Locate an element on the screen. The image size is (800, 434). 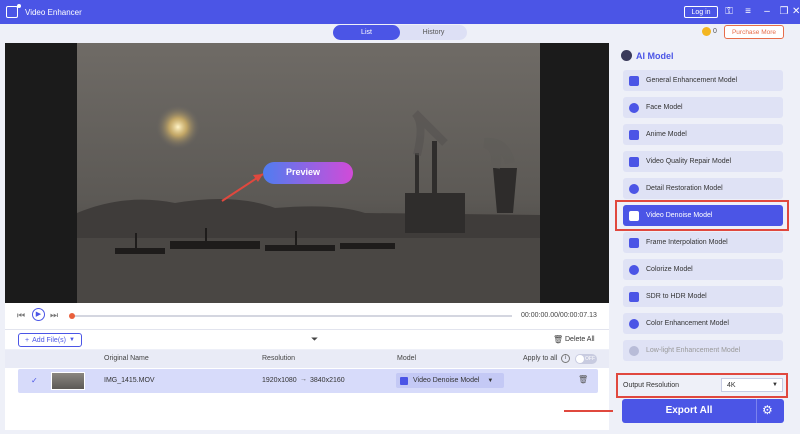
model-sdr-to-hdr: SDR to HDR Model is located at coordinates (703, 296).